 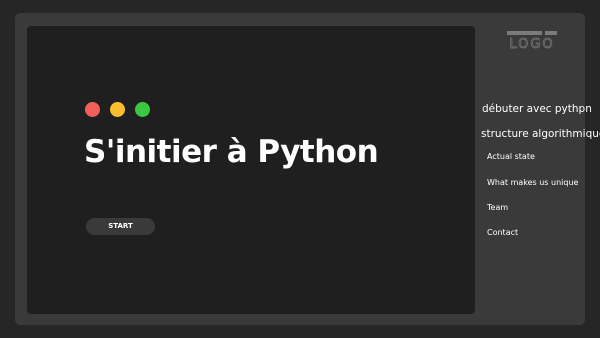 What do you see at coordinates (532, 182) in the screenshot?
I see `nav-item-what-makes-us-unique: What makes us unique` at bounding box center [532, 182].